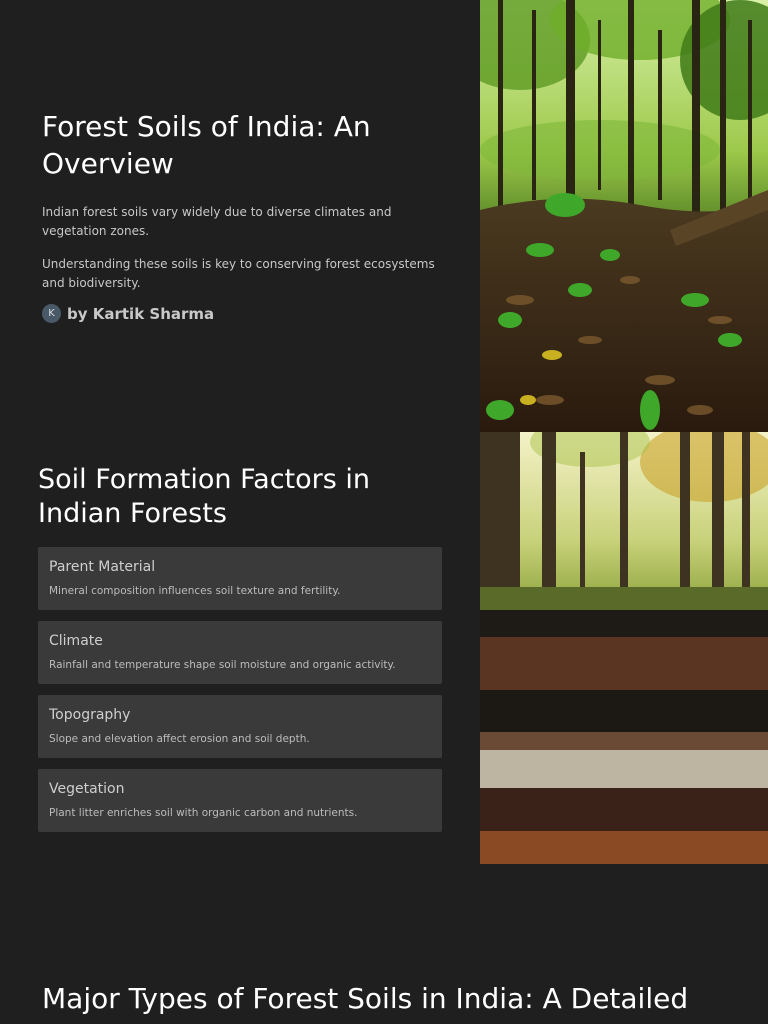  Describe the element at coordinates (141, 313) in the screenshot. I see `author-name: by Kartik Sharma` at that location.